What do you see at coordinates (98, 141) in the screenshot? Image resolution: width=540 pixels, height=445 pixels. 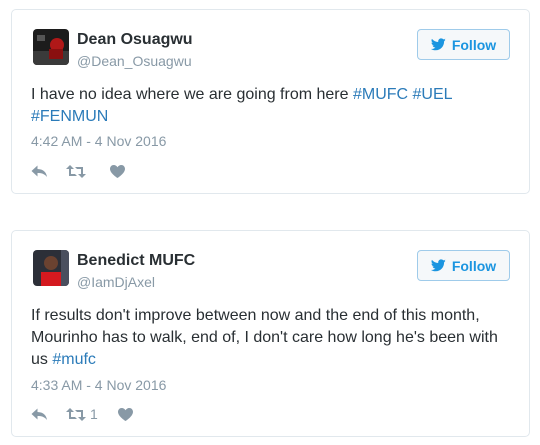 I see `tweet-timestamp: 4:42 AM - 4 Nov 2016` at bounding box center [98, 141].